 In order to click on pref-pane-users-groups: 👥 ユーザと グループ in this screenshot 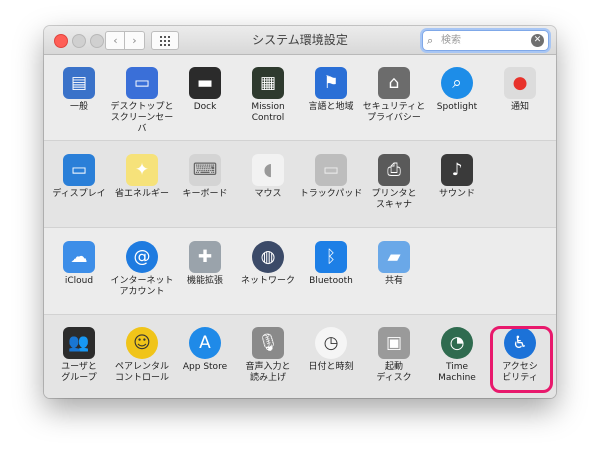, I will do `click(79, 355)`.